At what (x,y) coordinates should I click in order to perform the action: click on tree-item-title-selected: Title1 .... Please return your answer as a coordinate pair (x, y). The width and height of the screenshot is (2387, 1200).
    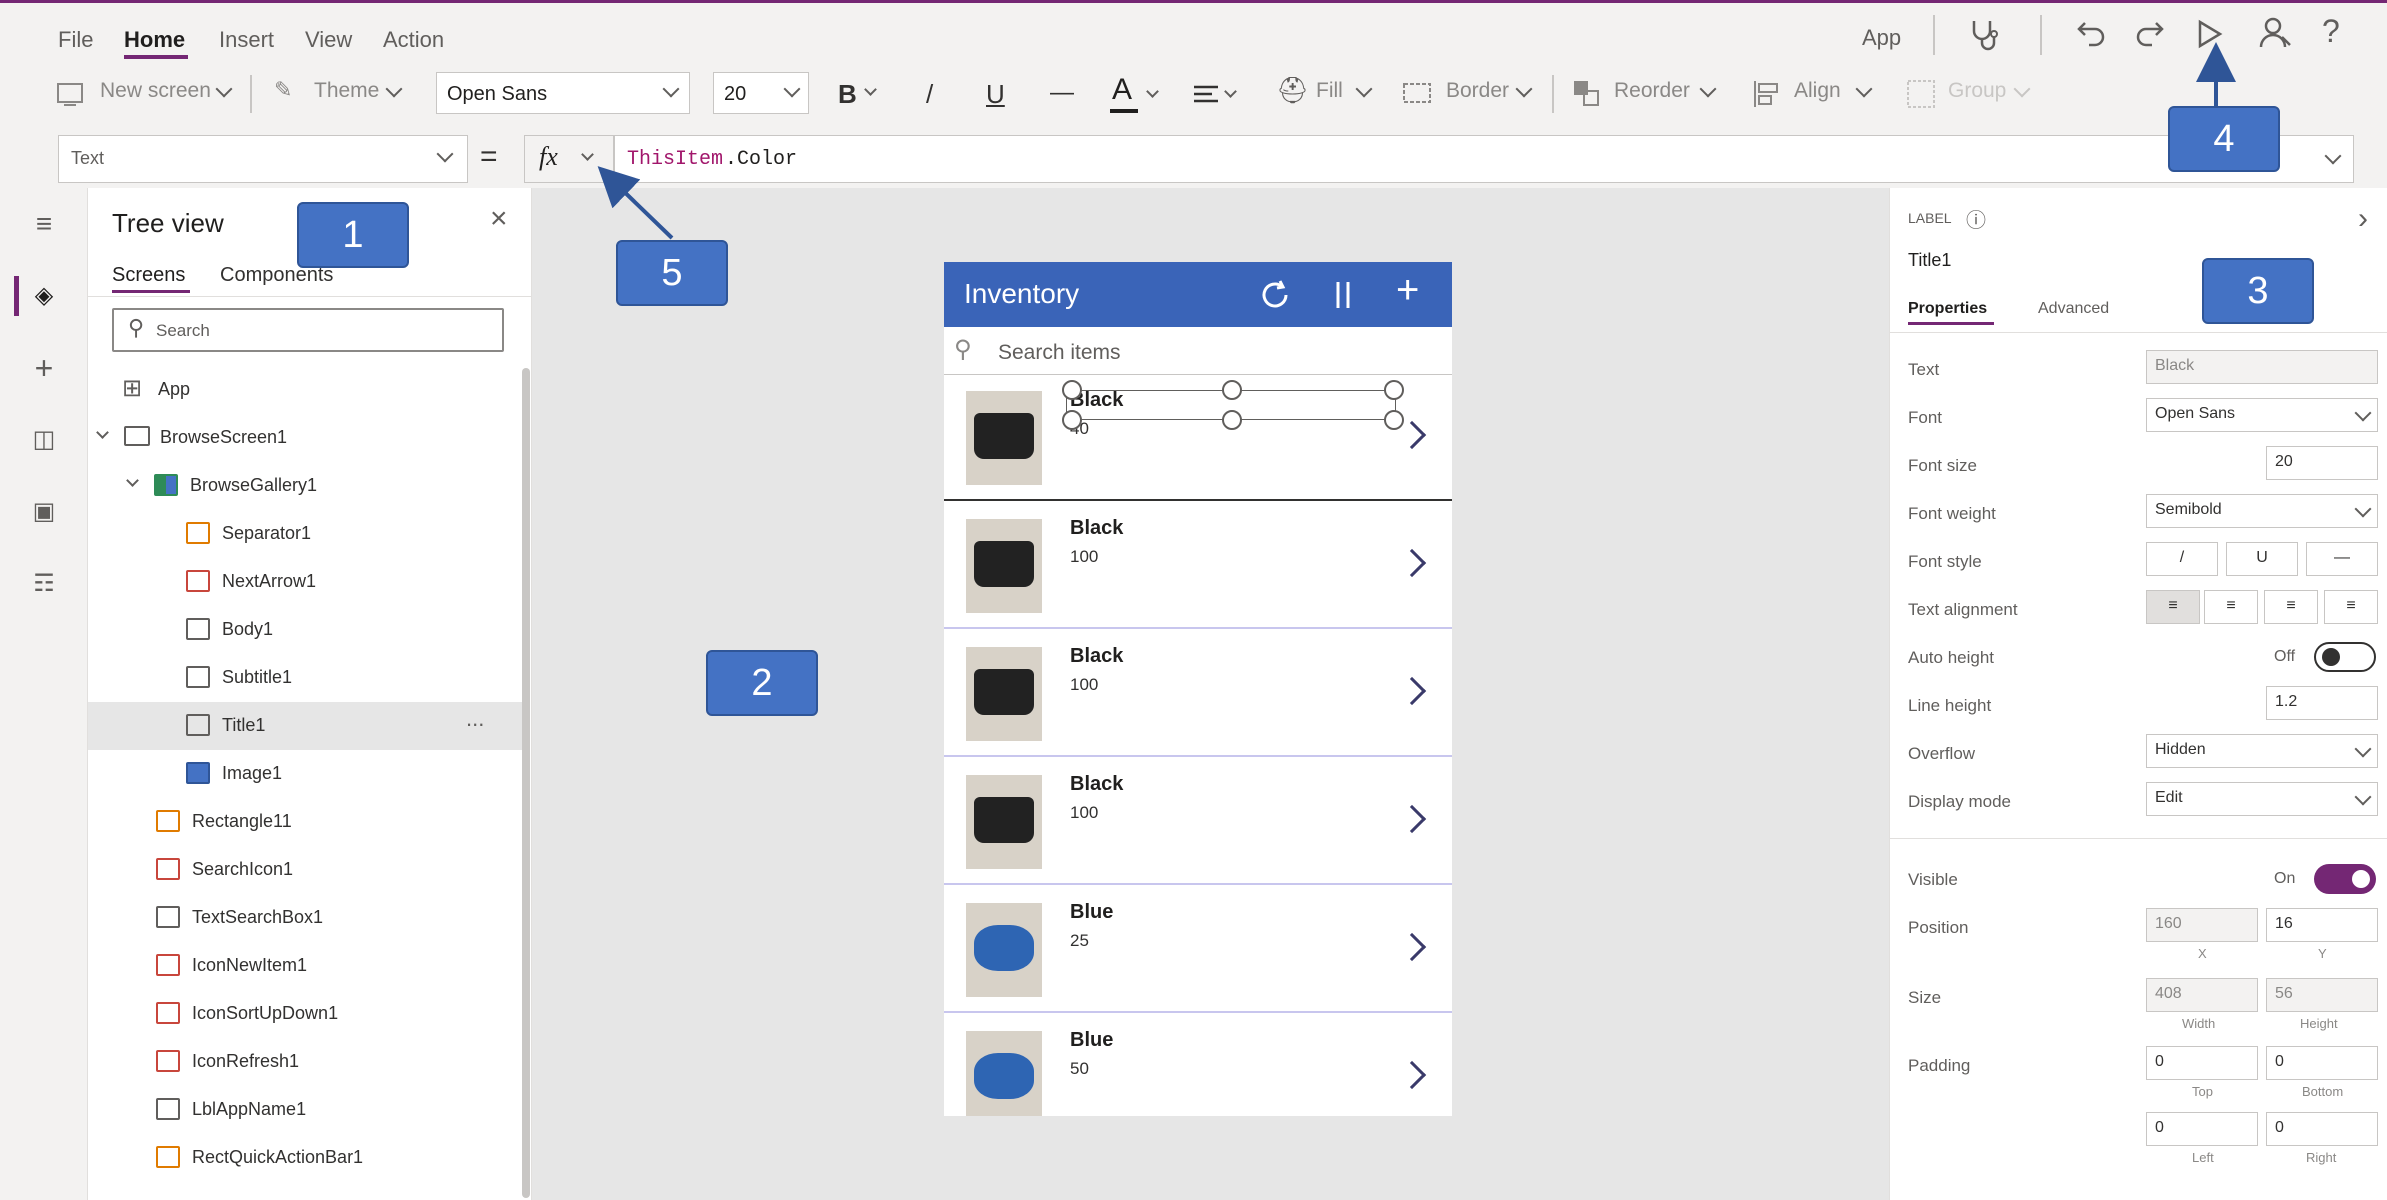
    Looking at the image, I should click on (308, 726).